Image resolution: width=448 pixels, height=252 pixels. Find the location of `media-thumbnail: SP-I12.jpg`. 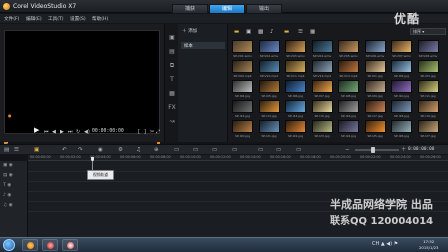

media-thumbnail: SP-I12.jpg is located at coordinates (242, 109).